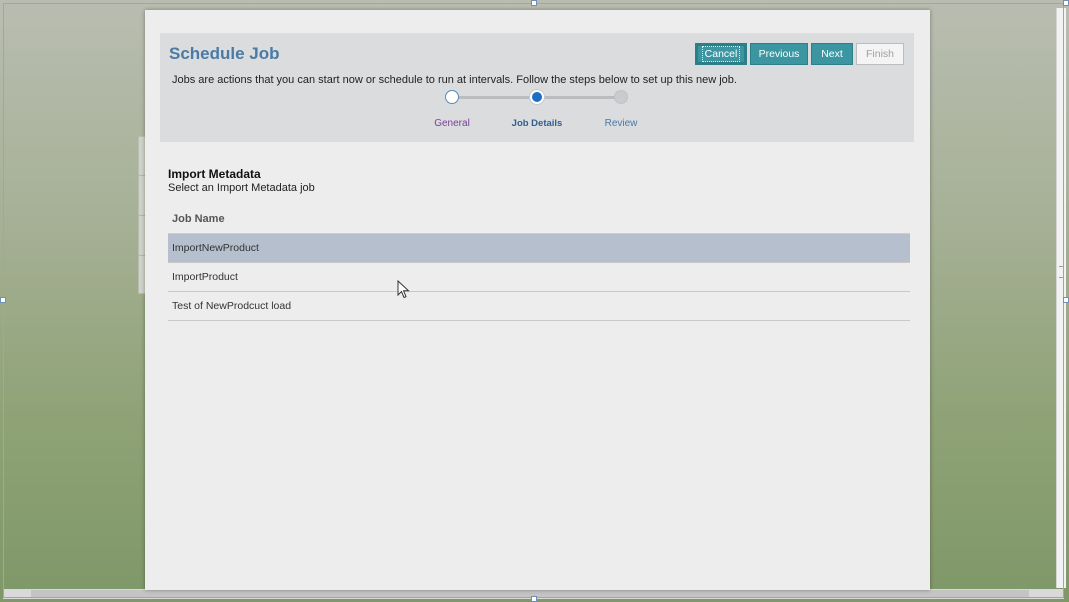 This screenshot has height=602, width=1069. Describe the element at coordinates (539, 219) in the screenshot. I see `column-header-job-name: Job Name` at that location.